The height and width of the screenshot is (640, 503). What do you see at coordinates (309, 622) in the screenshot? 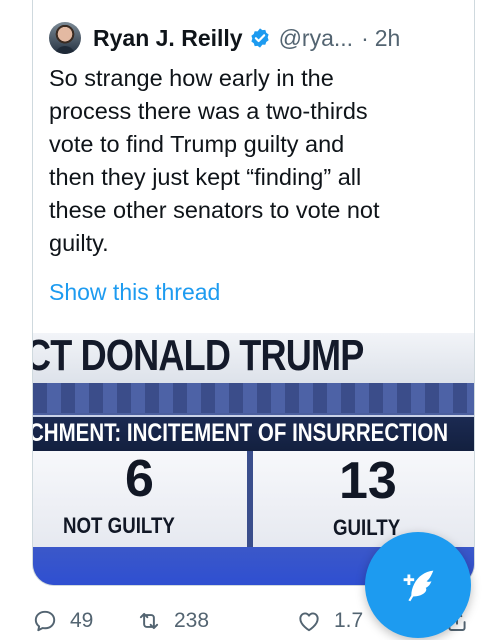
I see `heart-icon` at bounding box center [309, 622].